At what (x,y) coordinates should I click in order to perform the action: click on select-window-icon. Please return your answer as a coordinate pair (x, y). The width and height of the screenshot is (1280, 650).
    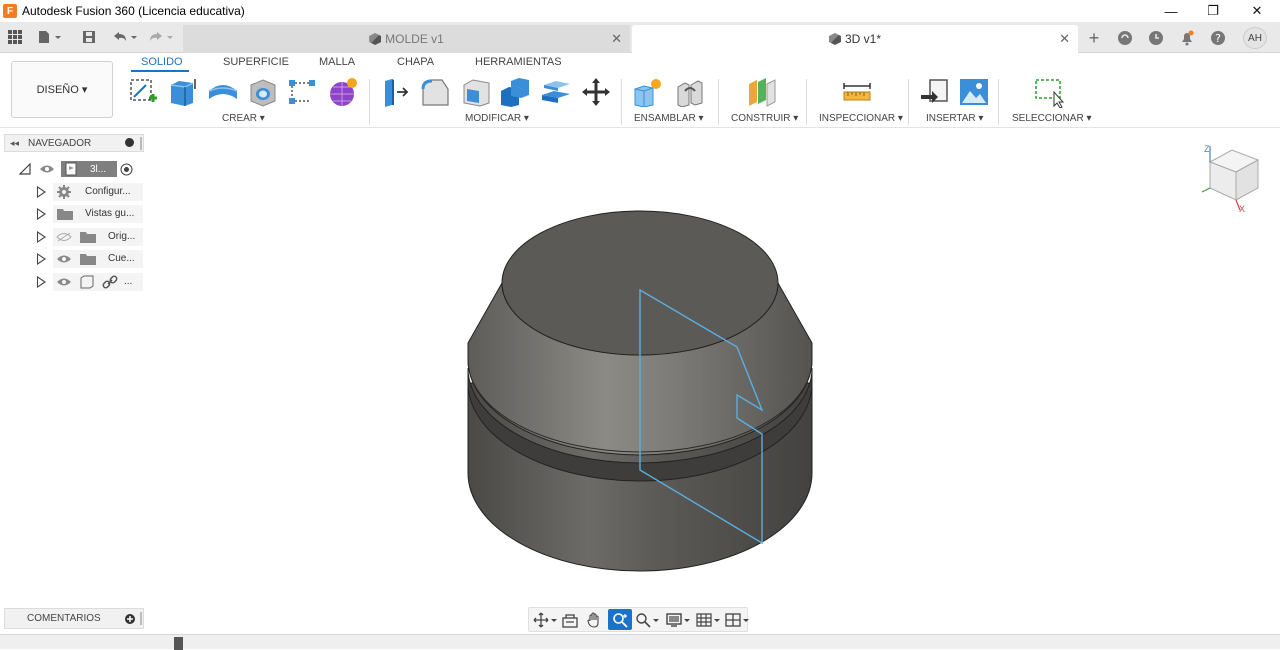
    Looking at the image, I should click on (1050, 92).